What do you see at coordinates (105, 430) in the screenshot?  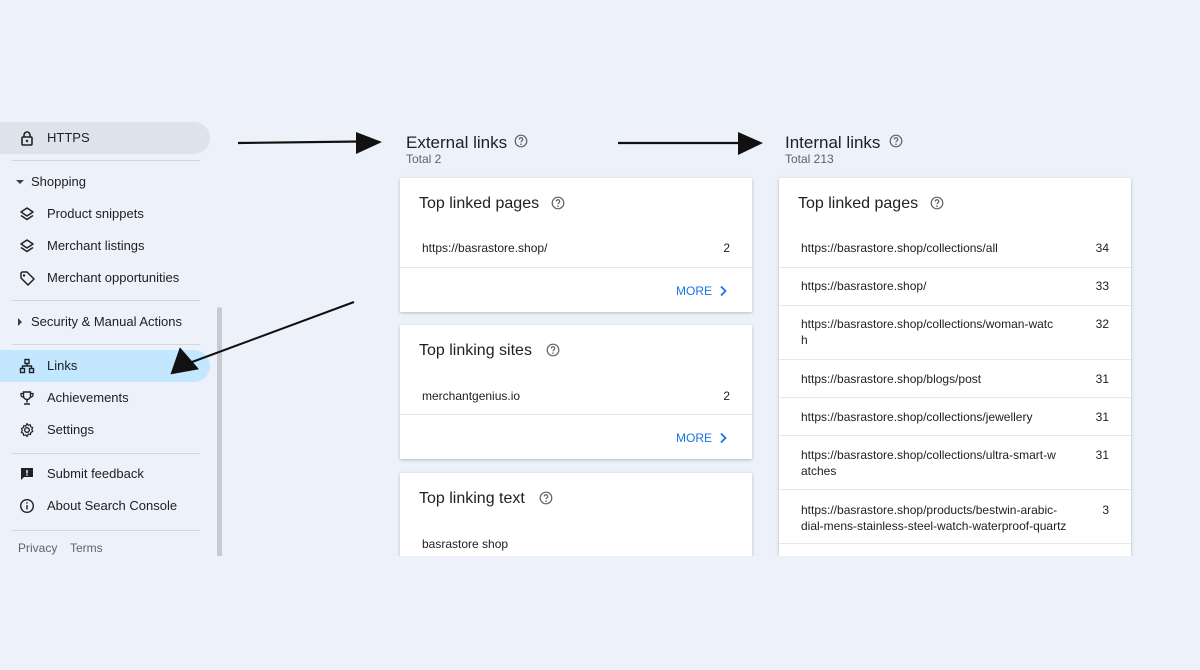 I see `sidebar-item-settings: Settings` at bounding box center [105, 430].